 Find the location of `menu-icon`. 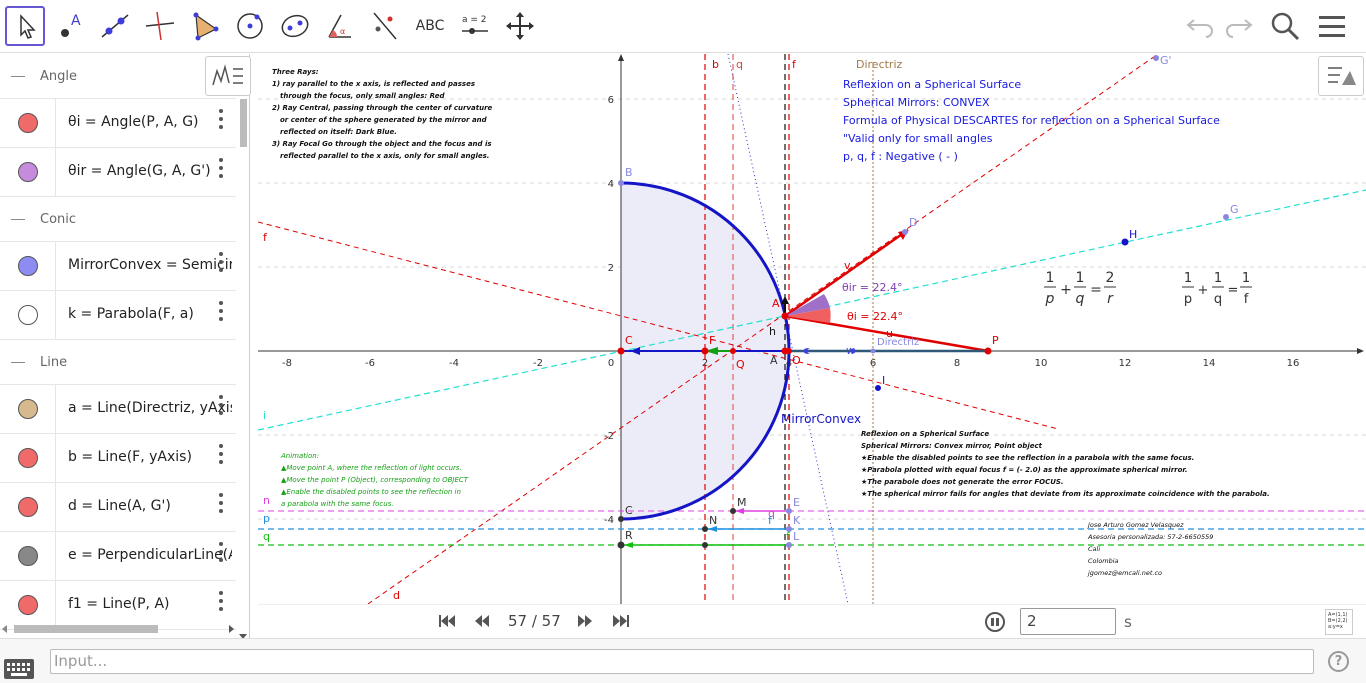

menu-icon is located at coordinates (1332, 26).